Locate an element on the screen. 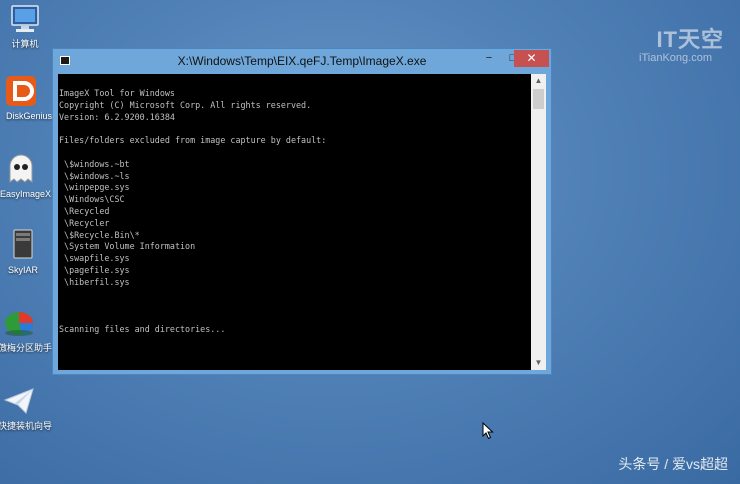 This screenshot has height=484, width=740. console-line: \hiberfil.sys is located at coordinates (94, 281).